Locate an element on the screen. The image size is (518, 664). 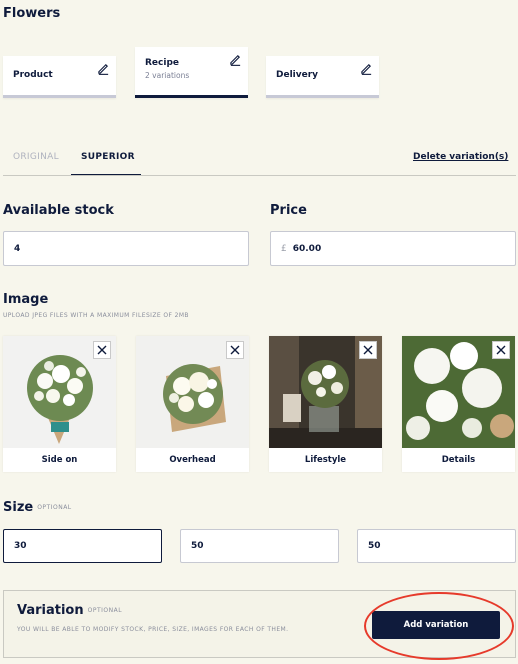
tabs-divider is located at coordinates (259, 175).